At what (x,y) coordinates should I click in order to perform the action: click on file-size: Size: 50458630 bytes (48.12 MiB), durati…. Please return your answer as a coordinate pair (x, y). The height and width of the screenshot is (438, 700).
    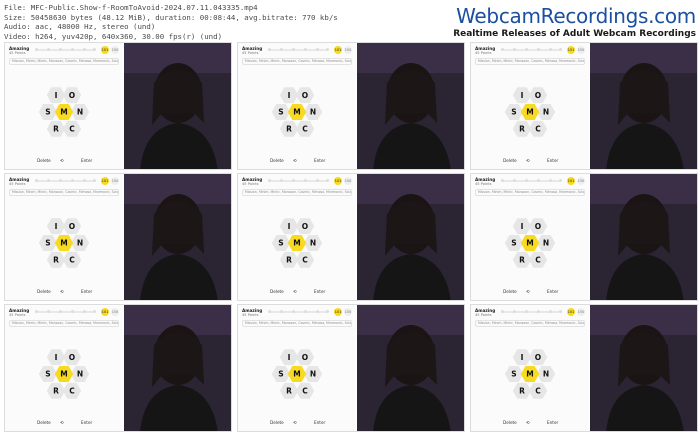
    Looking at the image, I should click on (171, 17).